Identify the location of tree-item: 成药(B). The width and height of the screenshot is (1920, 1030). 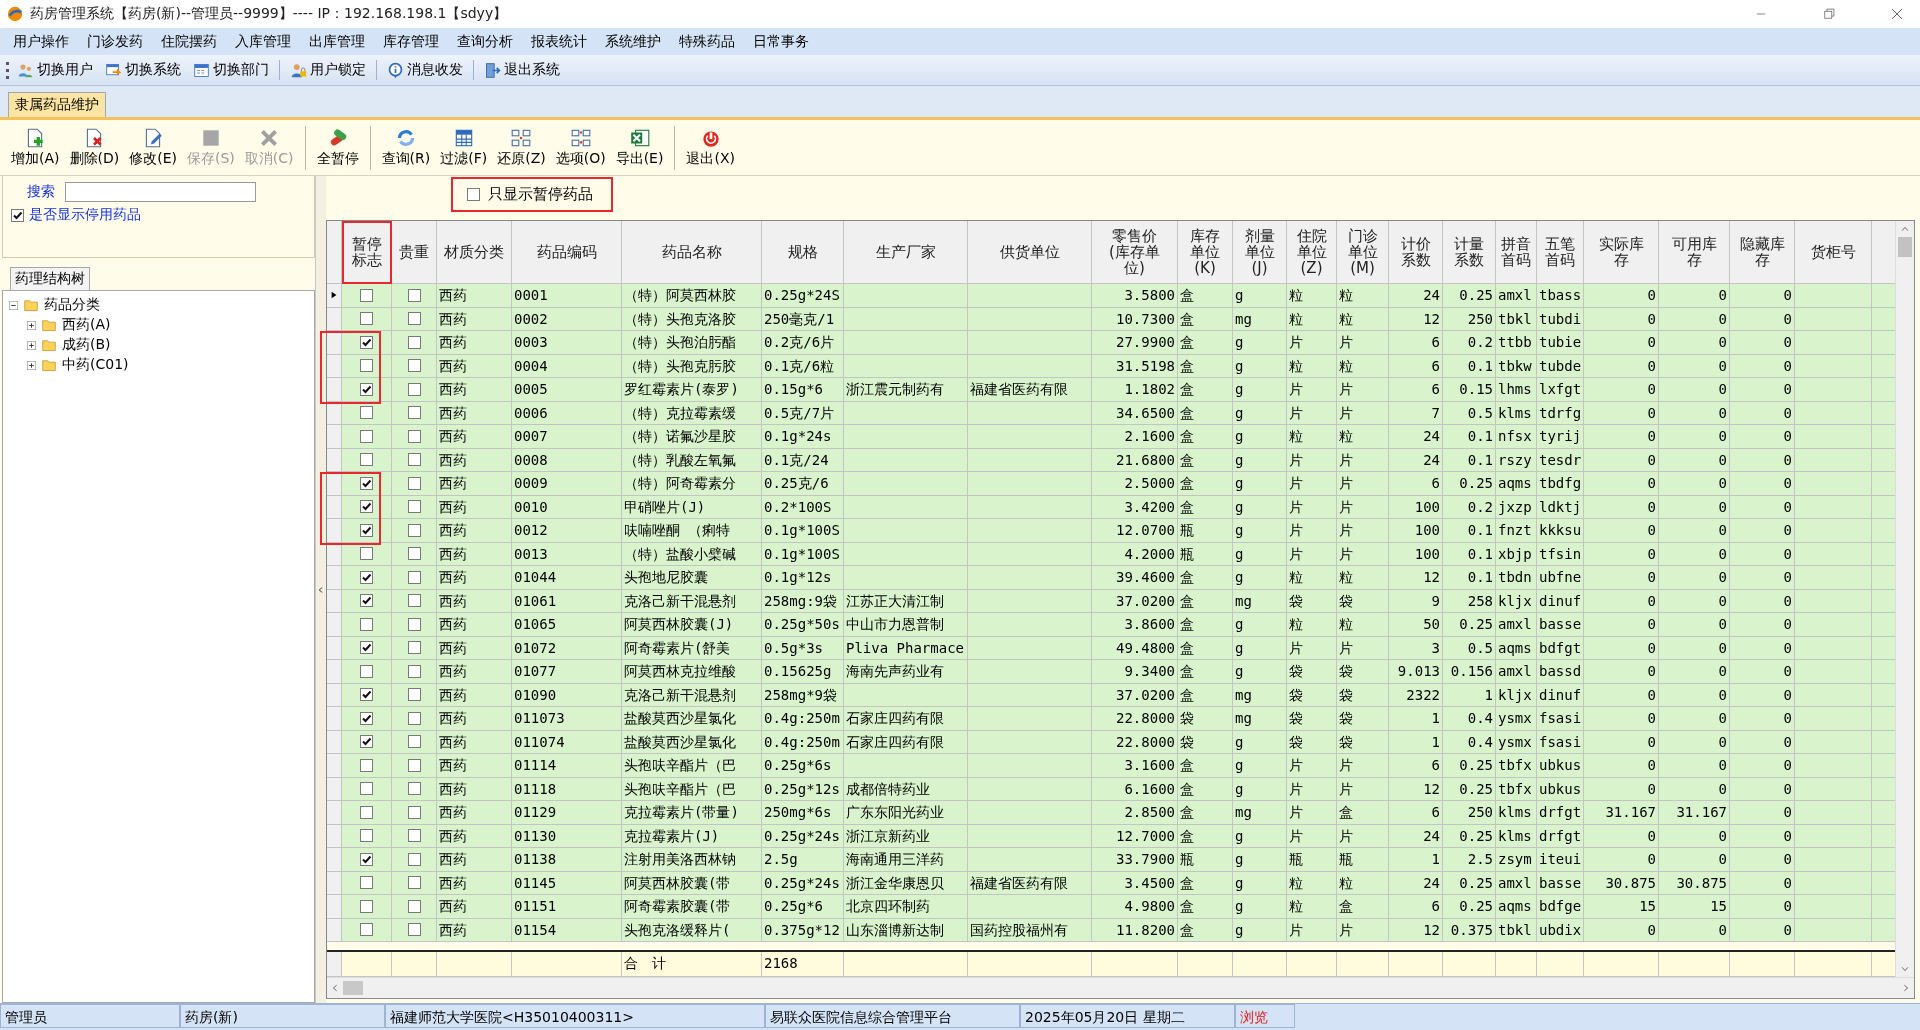
(86, 345).